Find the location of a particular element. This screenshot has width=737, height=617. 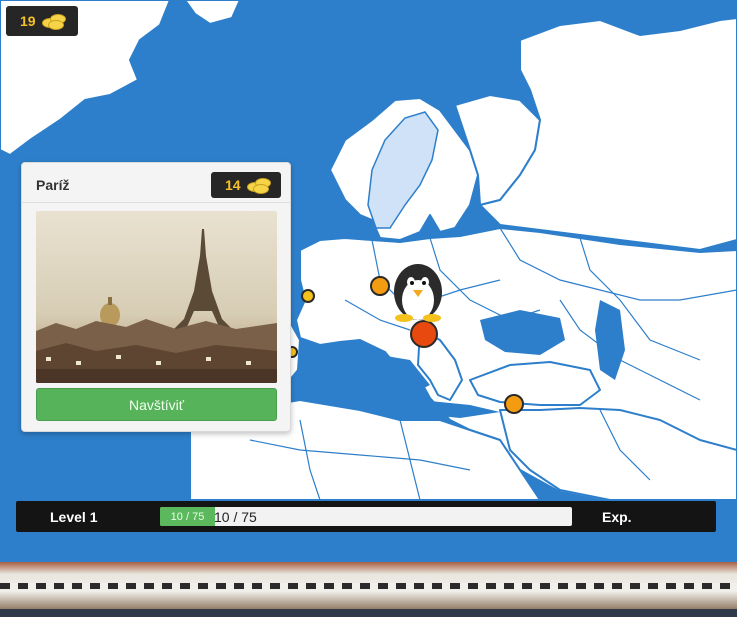

city-marker-north is located at coordinates (380, 286).